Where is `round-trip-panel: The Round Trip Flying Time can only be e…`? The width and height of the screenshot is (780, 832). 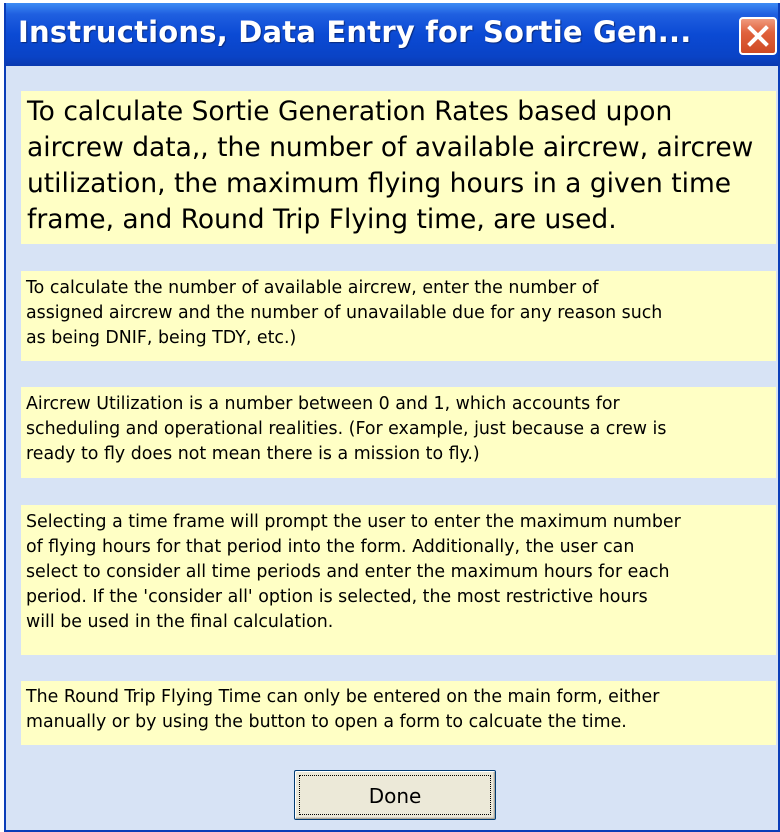
round-trip-panel: The Round Trip Flying Time can only be e… is located at coordinates (398, 713).